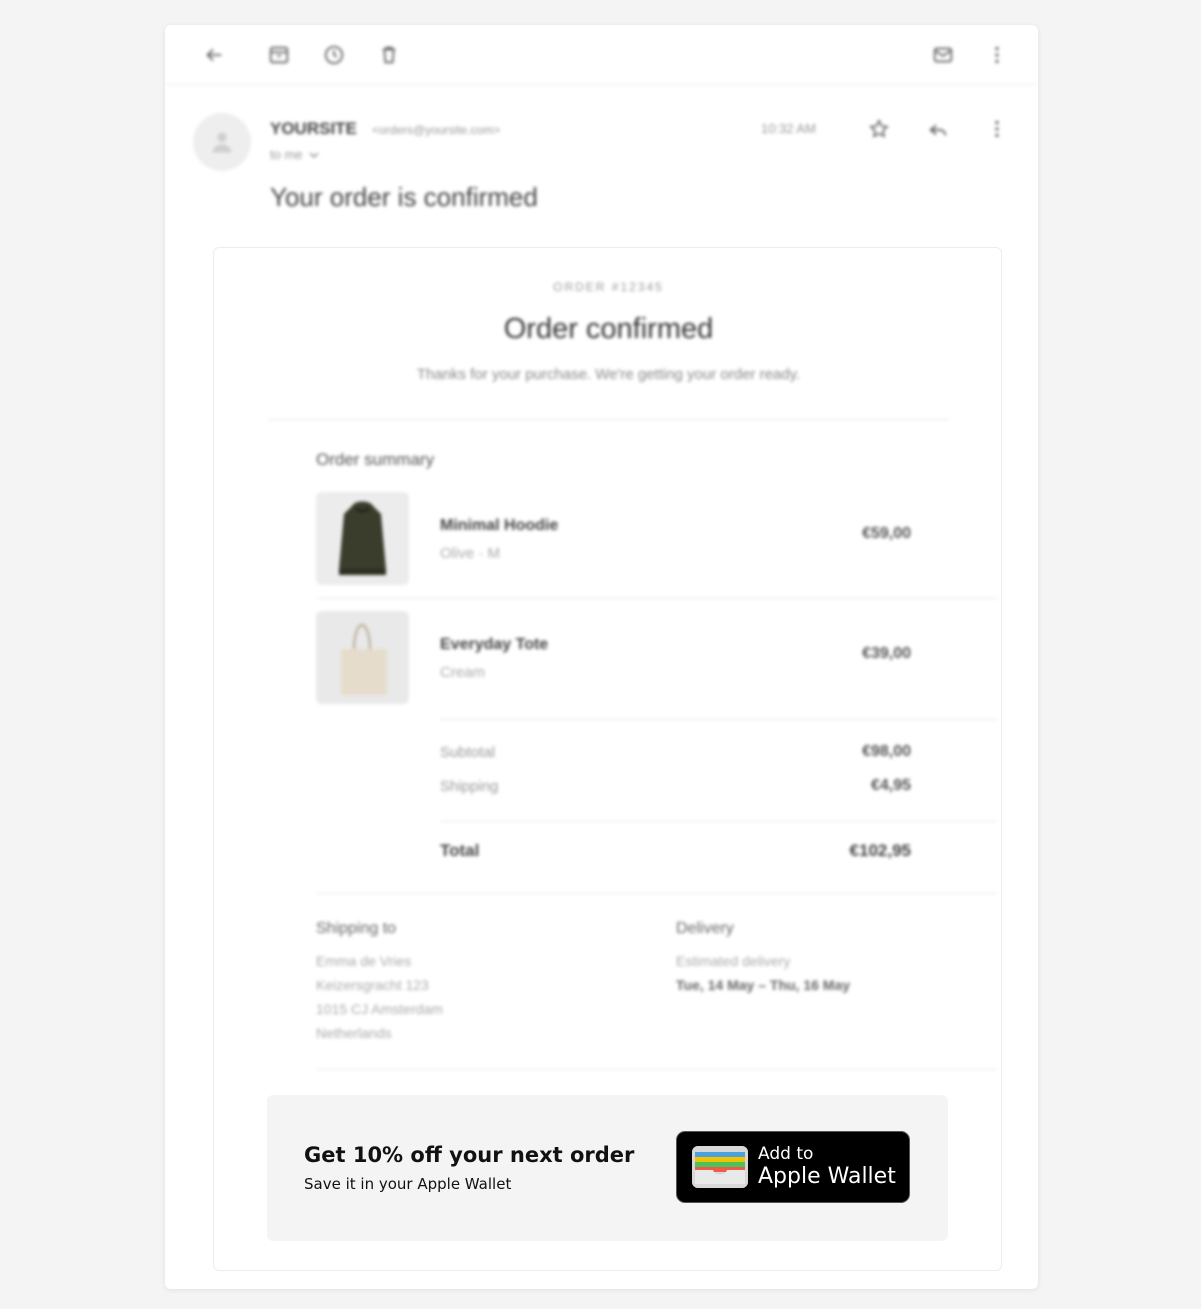 The width and height of the screenshot is (1201, 1309). Describe the element at coordinates (494, 644) in the screenshot. I see `item-name: Everyday Tote` at that location.